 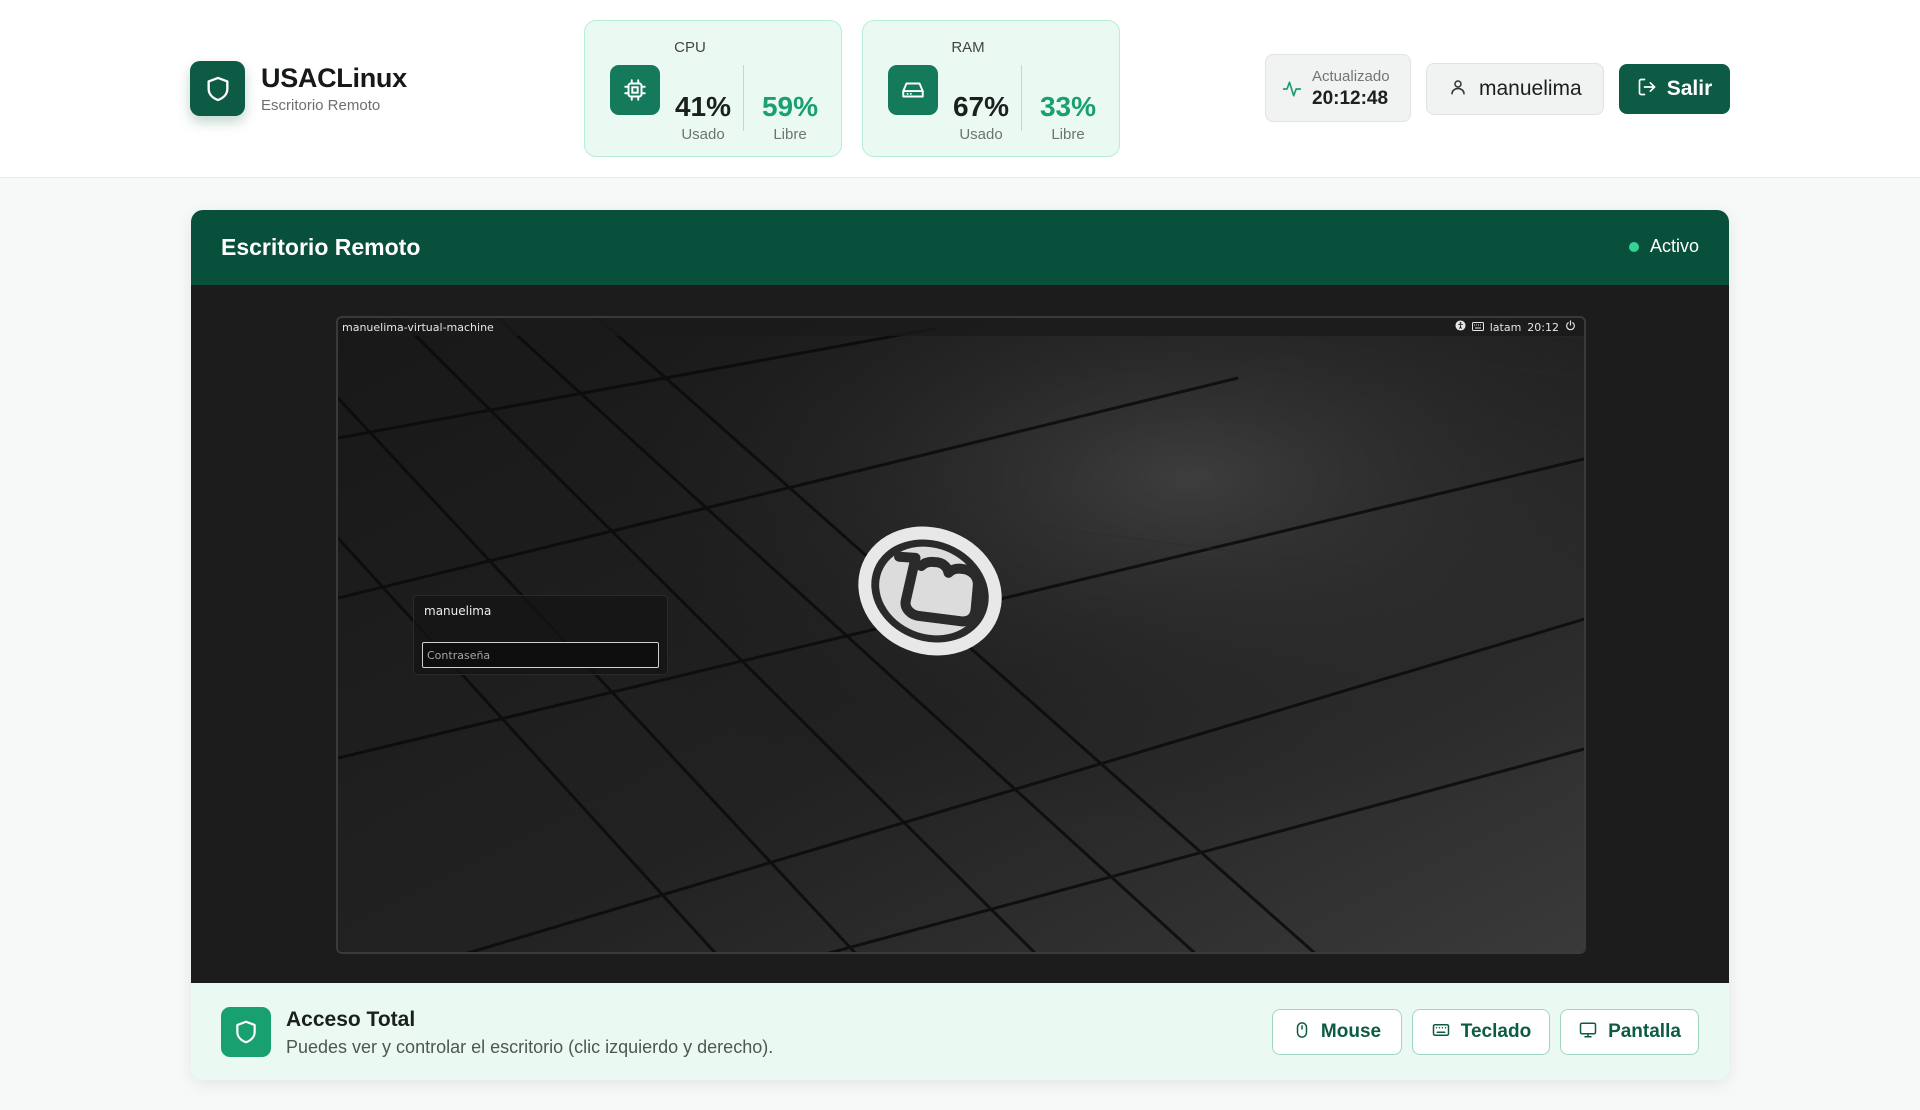 What do you see at coordinates (351, 1019) in the screenshot?
I see `access-title: Acceso Total` at bounding box center [351, 1019].